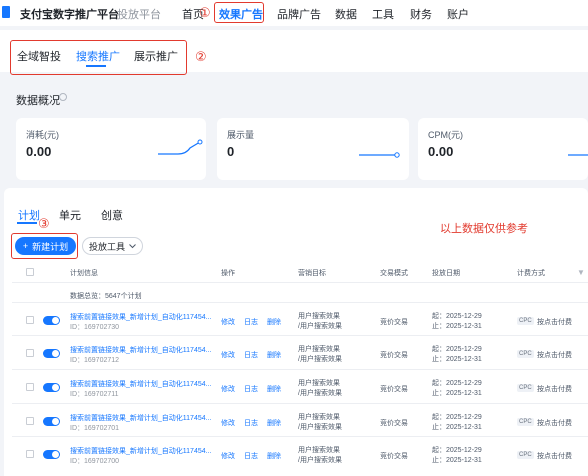  I want to click on metric-label: CPM(元), so click(445, 135).